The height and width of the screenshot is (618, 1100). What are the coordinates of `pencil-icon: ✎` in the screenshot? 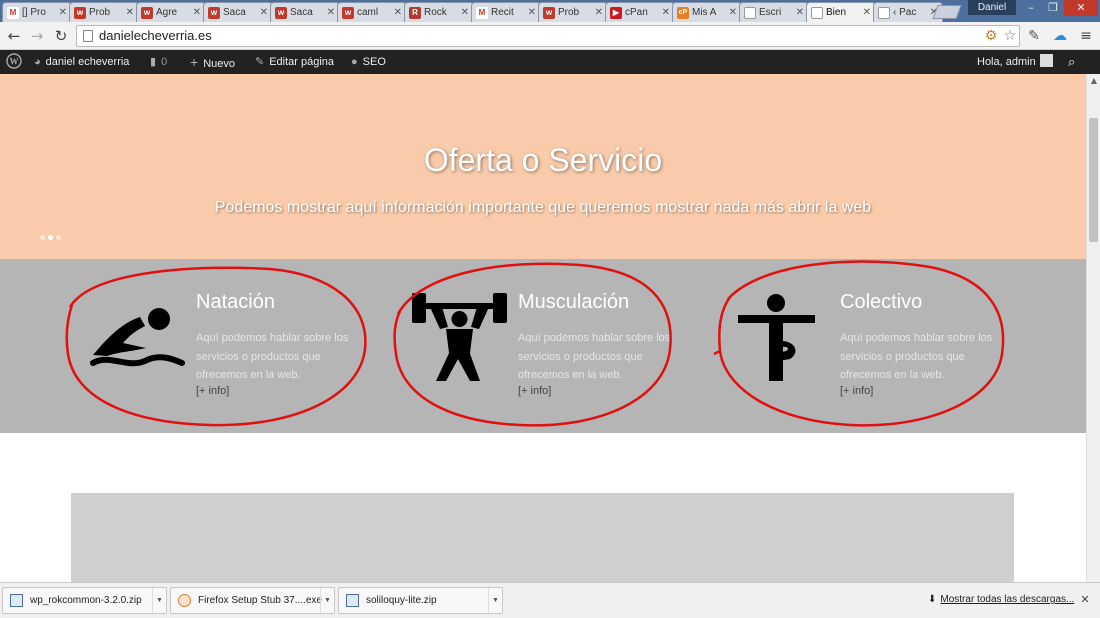 It's located at (260, 62).